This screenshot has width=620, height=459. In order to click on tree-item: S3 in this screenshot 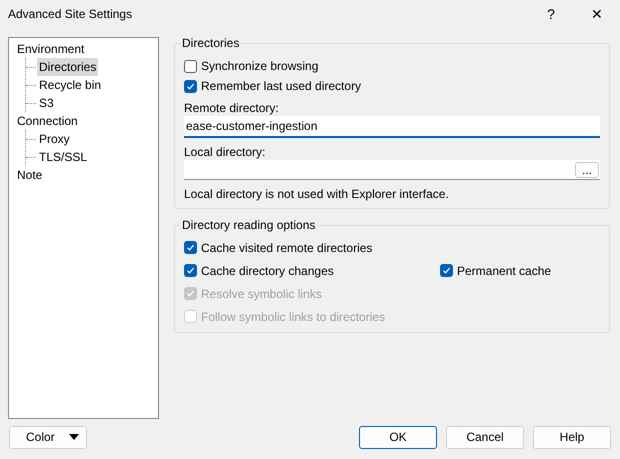, I will do `click(46, 103)`.